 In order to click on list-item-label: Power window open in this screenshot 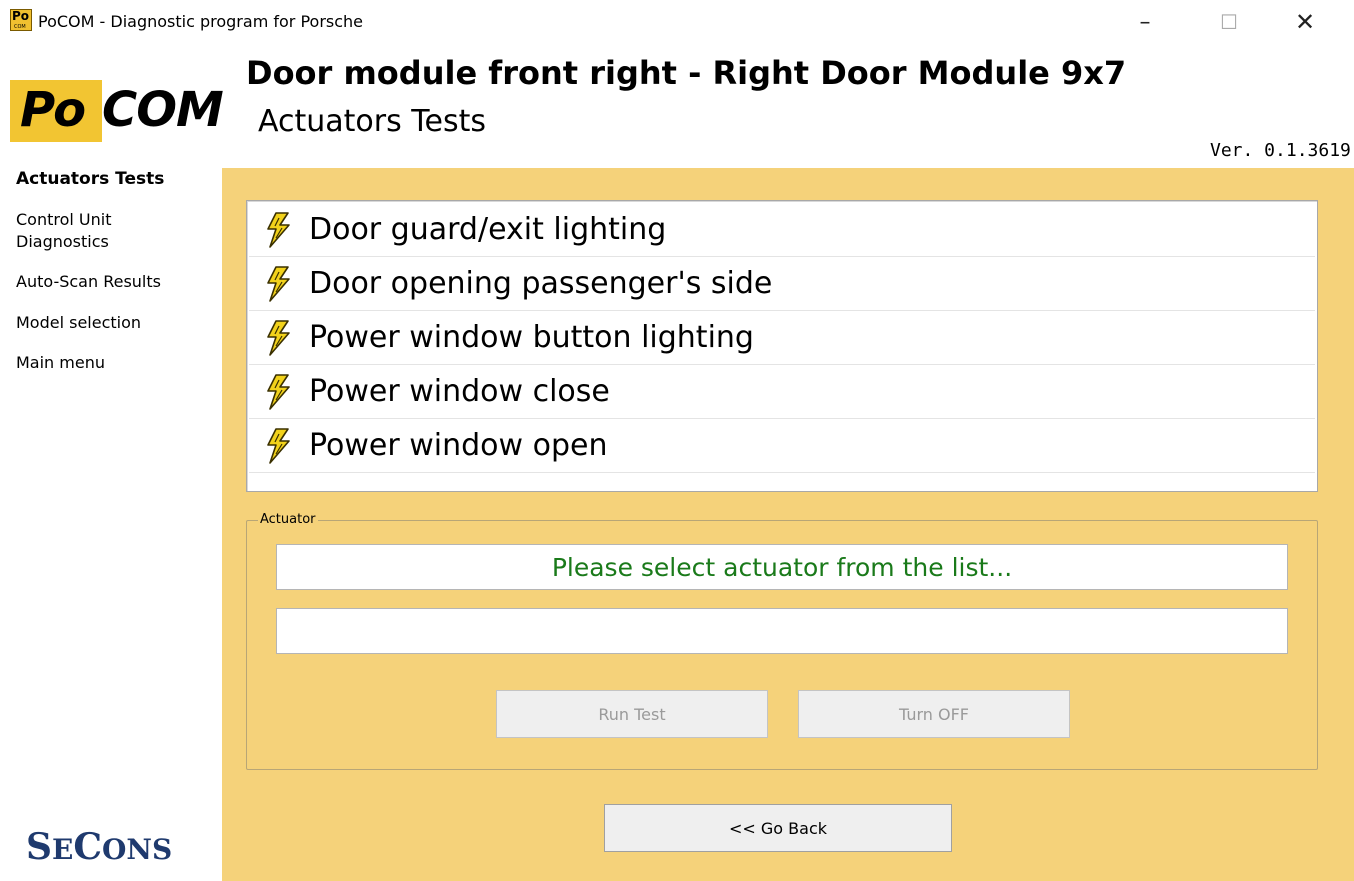, I will do `click(458, 445)`.